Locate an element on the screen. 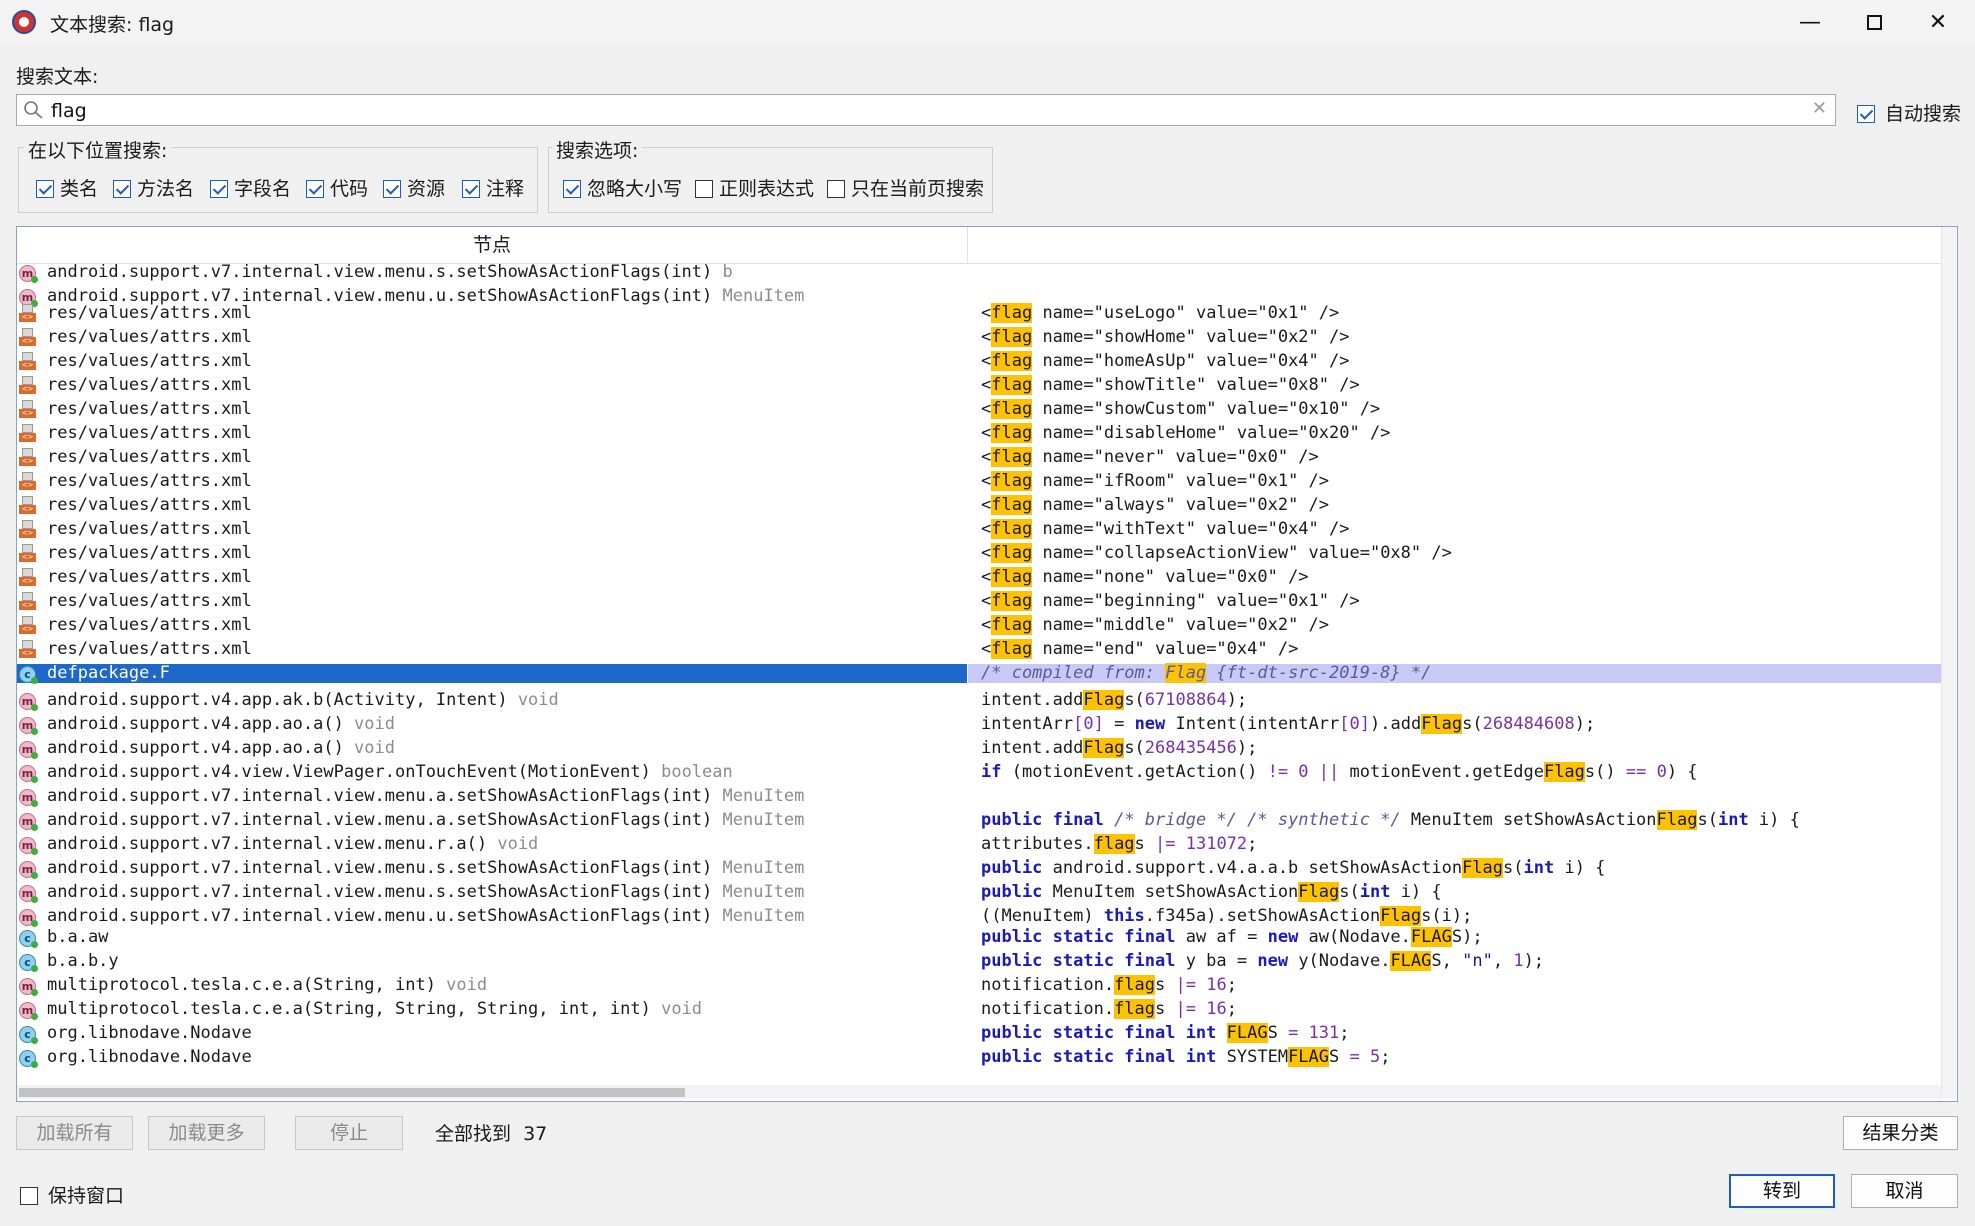 The image size is (1975, 1226). option-class-name: 类名 is located at coordinates (67, 187).